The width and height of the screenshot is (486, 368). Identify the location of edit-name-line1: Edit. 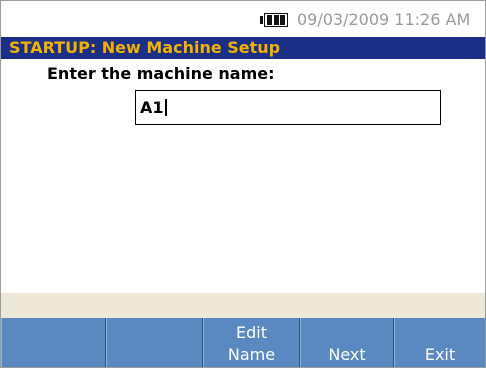
(251, 332).